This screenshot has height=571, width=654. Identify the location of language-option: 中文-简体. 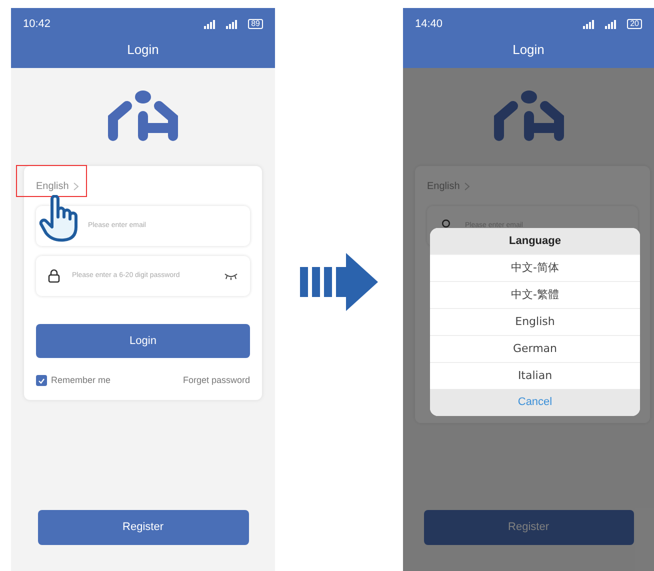
(535, 267).